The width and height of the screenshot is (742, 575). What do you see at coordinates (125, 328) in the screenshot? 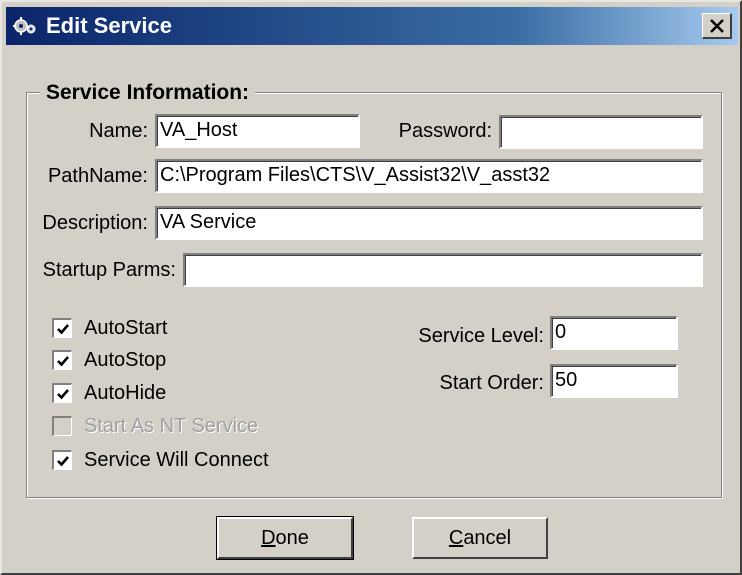
I see `autostart-label: AutoStart` at bounding box center [125, 328].